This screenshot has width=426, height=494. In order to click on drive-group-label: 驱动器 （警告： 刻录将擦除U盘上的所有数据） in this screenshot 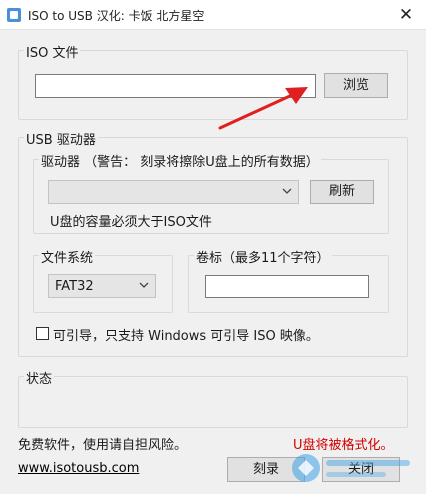, I will do `click(180, 160)`.